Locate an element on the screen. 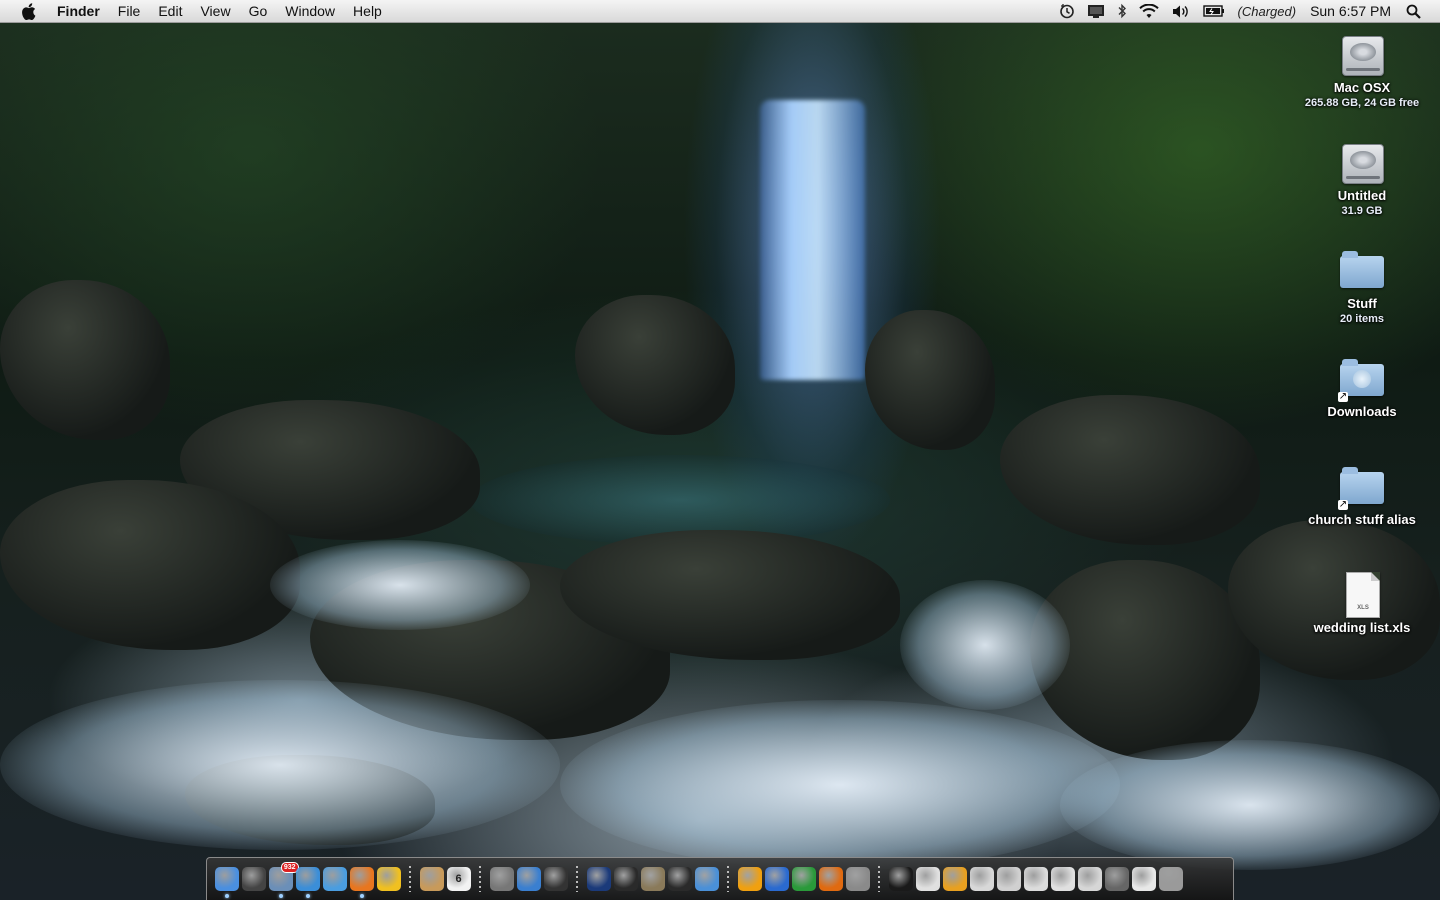 This screenshot has height=900, width=1440. activity-monitor-icon is located at coordinates (900, 879).